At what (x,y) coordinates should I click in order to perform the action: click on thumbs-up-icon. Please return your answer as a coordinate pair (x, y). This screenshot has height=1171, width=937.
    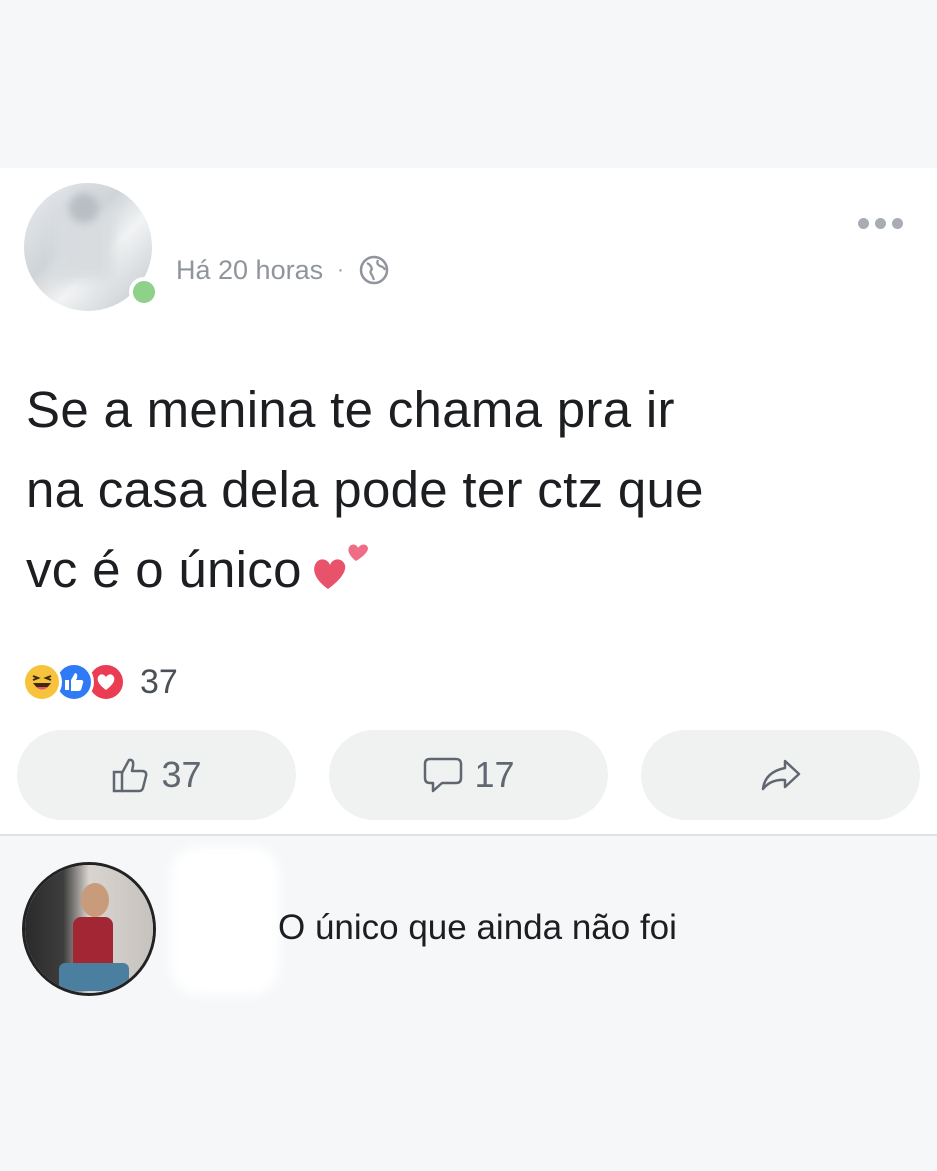
    Looking at the image, I should click on (130, 775).